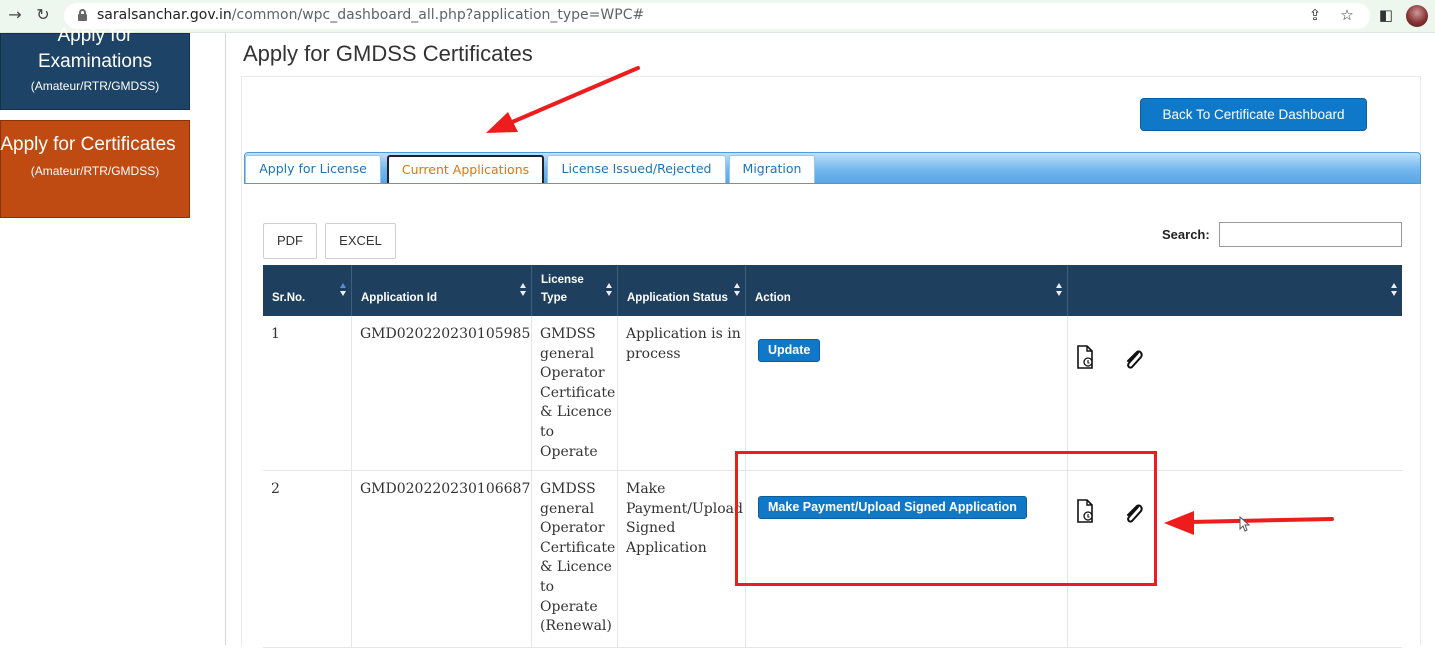  Describe the element at coordinates (95, 86) in the screenshot. I see `exam-subtitle: (Amateur/RTR/GMDSS)` at that location.